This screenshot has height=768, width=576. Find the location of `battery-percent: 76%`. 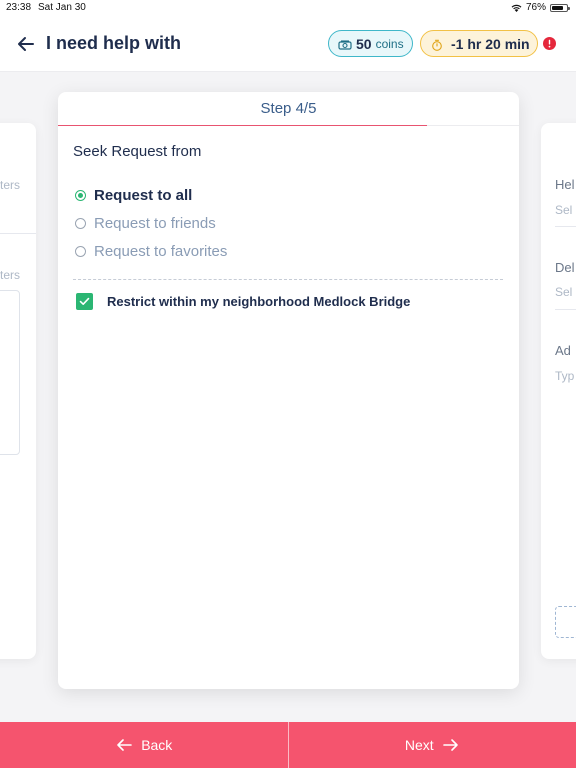

battery-percent: 76% is located at coordinates (535, 7).